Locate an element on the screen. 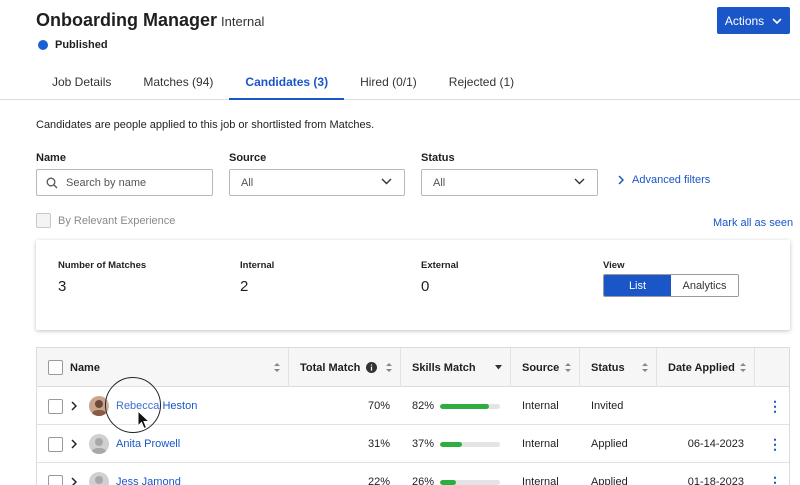 This screenshot has height=485, width=800. col-date-applied: Date Applied is located at coordinates (706, 367).